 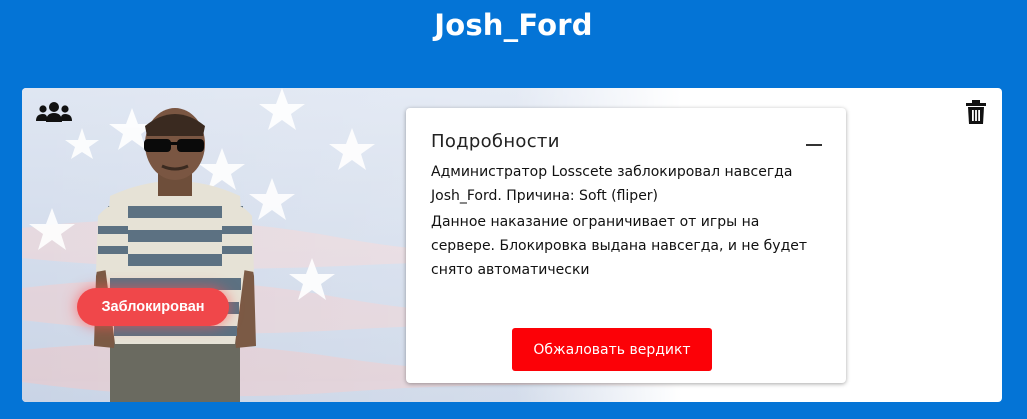 I want to click on trash-icon, so click(x=976, y=112).